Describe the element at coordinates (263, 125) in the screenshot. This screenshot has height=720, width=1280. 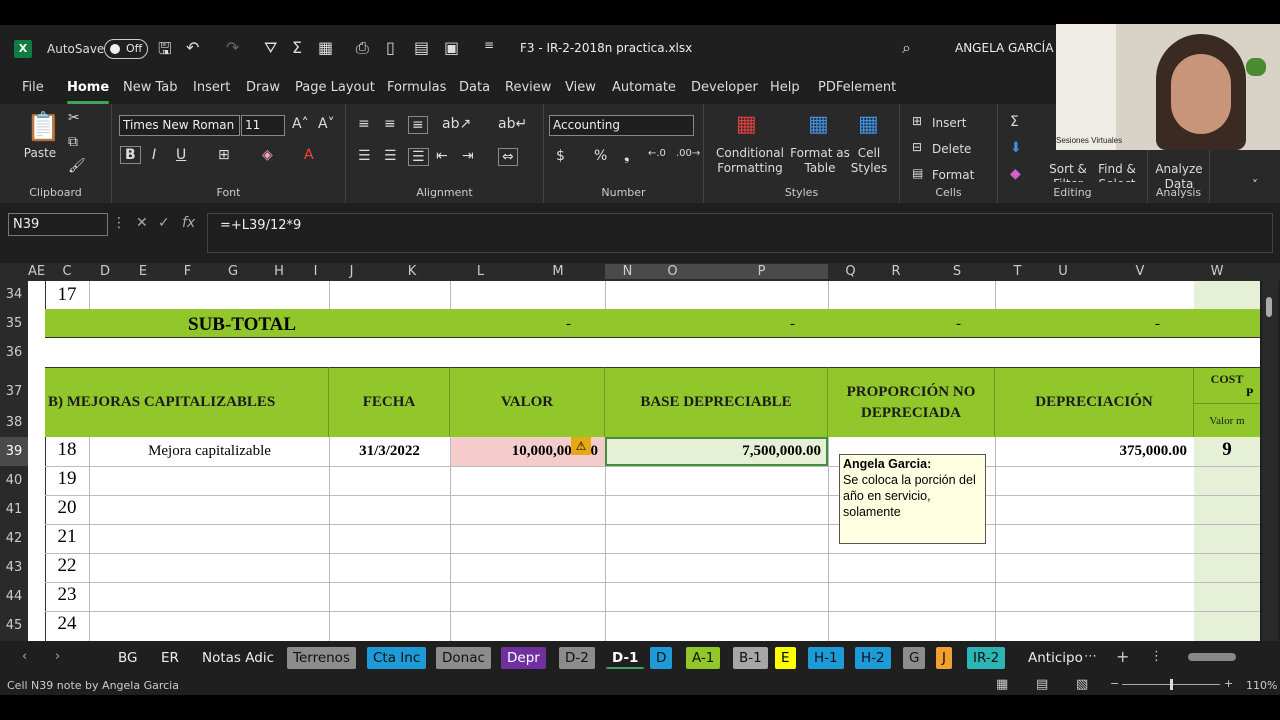
I see `font-size-select: 11` at that location.